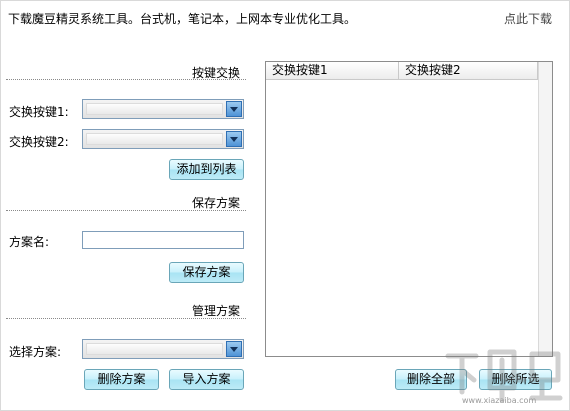 This screenshot has width=570, height=411. Describe the element at coordinates (499, 400) in the screenshot. I see `watermark-url: www.xiazaiba.com` at that location.